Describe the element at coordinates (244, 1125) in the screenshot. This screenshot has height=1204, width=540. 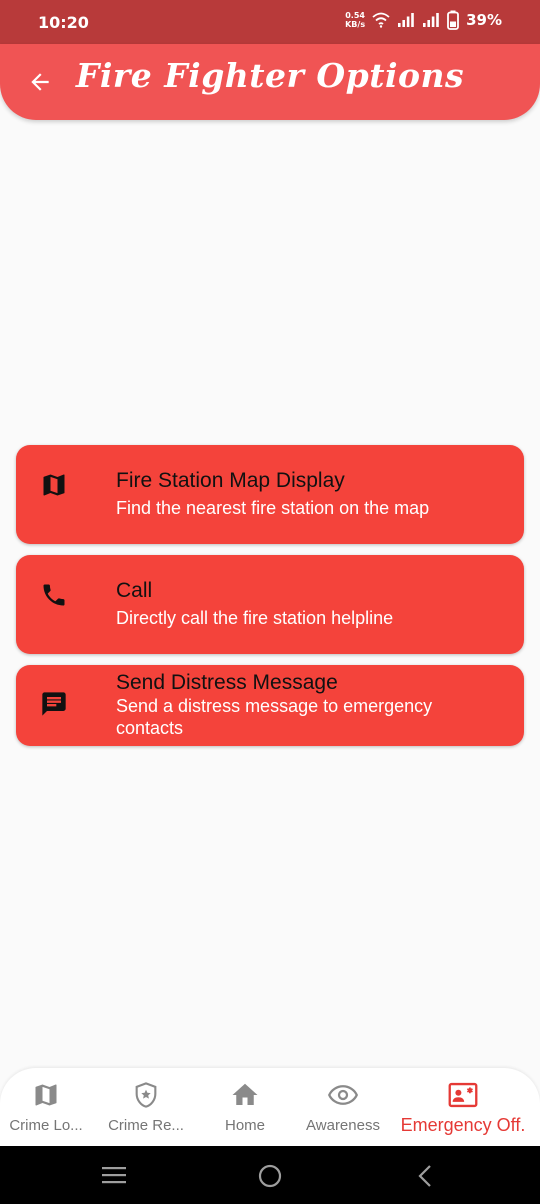
I see `nav-label: Home` at that location.